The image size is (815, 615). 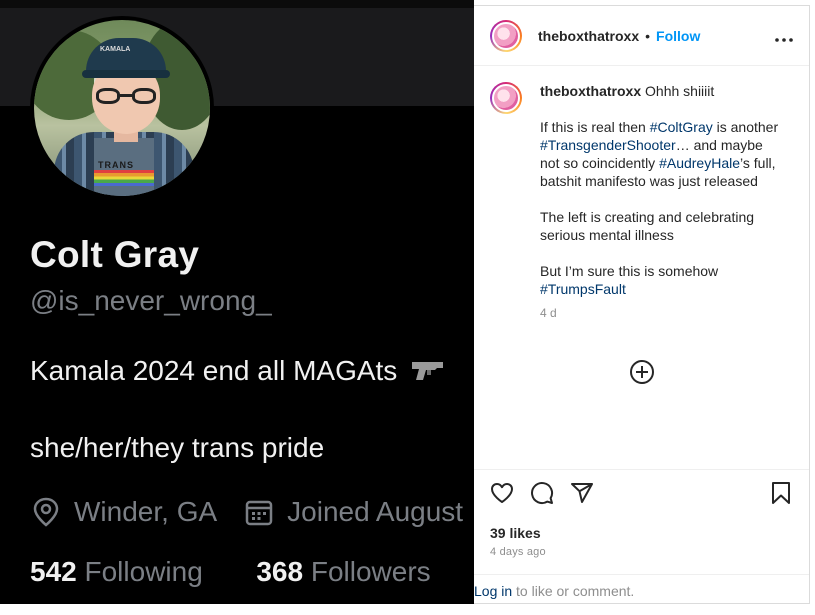 I want to click on location-pin-icon, so click(x=46, y=512).